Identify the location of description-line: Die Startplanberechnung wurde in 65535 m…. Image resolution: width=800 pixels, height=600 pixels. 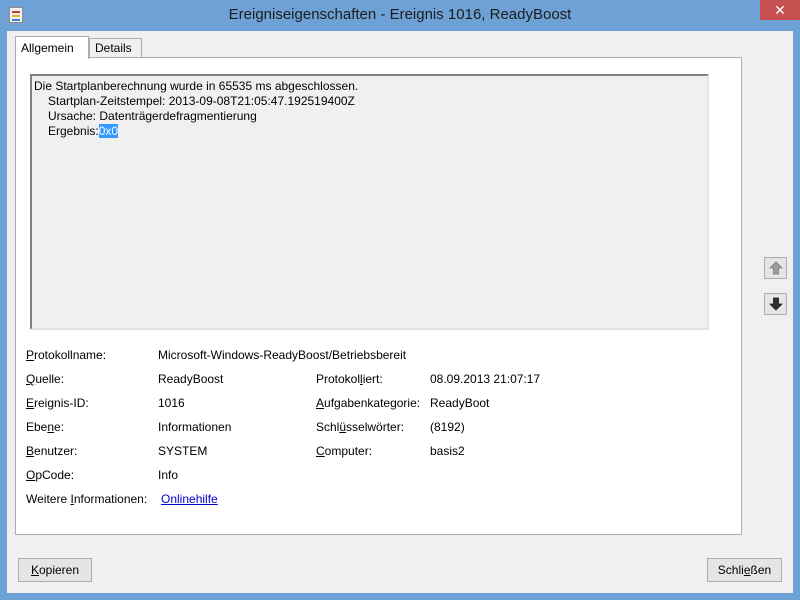
(196, 86).